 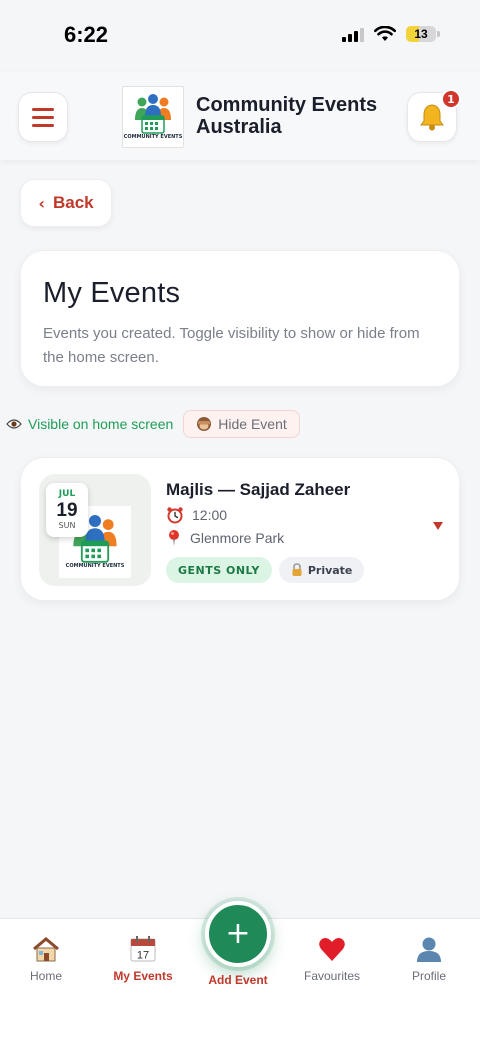 What do you see at coordinates (238, 934) in the screenshot?
I see `plus-icon: +` at bounding box center [238, 934].